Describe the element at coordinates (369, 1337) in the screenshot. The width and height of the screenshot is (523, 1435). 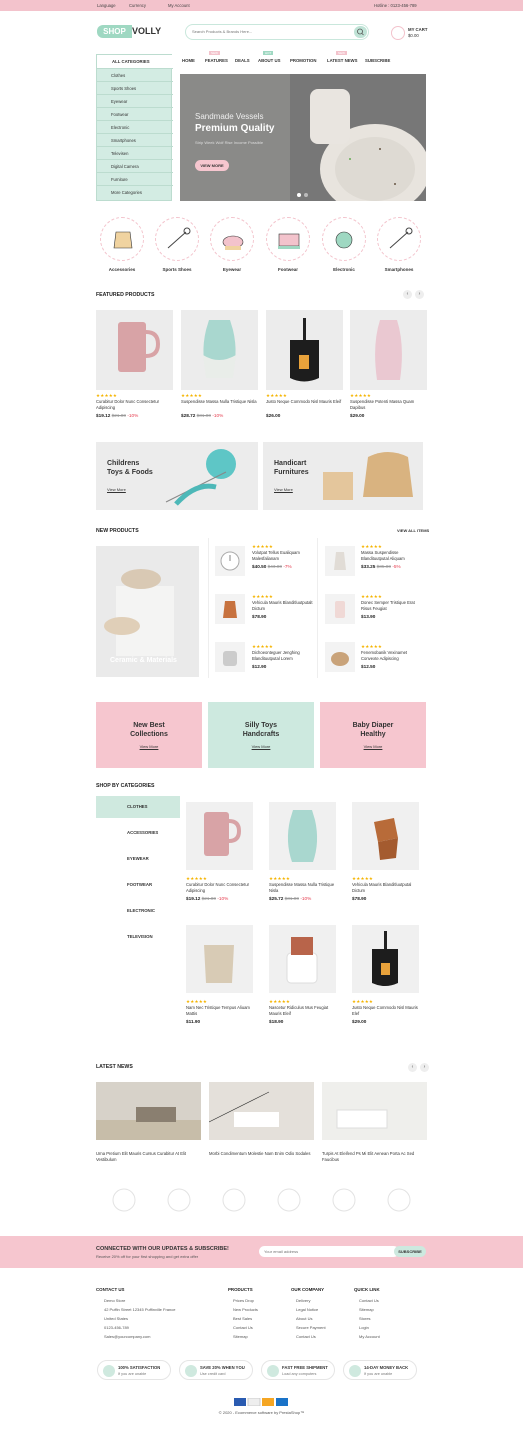
I see `footer-link: My Account` at that location.